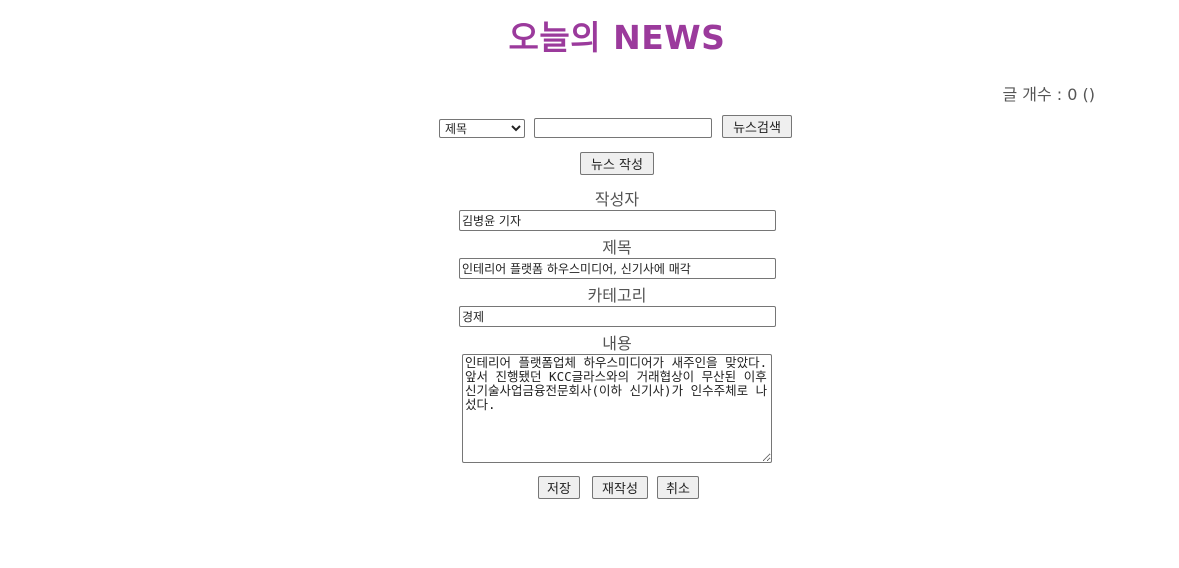 Image resolution: width=1179 pixels, height=568 pixels. What do you see at coordinates (617, 199) in the screenshot?
I see `author-label: 작성자` at bounding box center [617, 199].